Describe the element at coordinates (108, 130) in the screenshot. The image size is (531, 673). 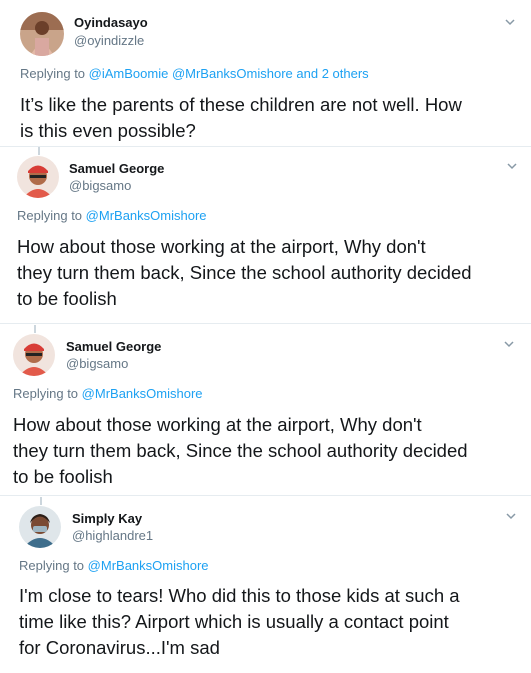
I see `tweet-text-line: is this even possible?` at that location.